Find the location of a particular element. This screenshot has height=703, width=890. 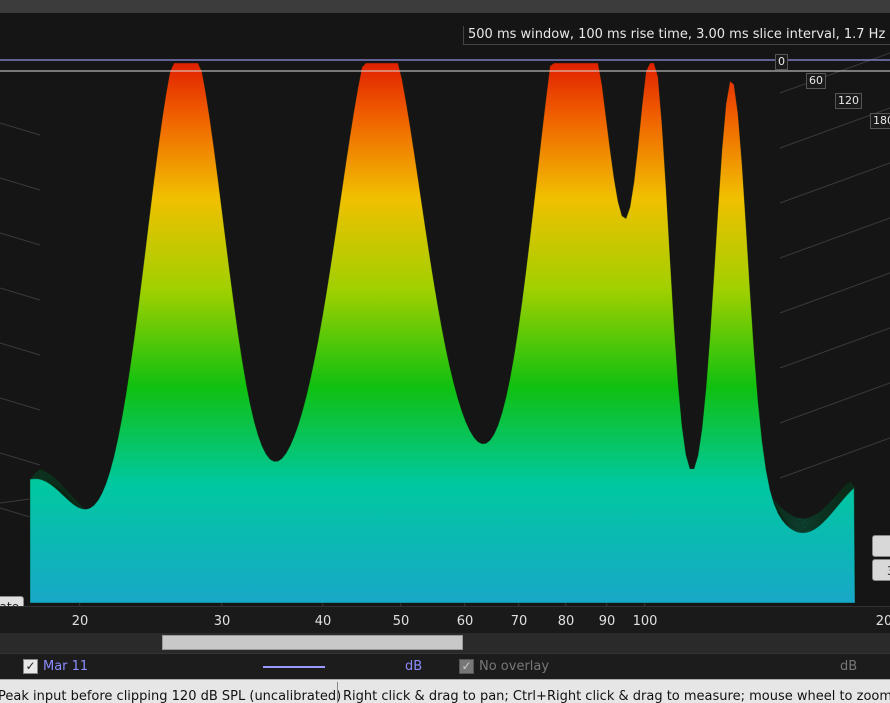

z-tick-label: 120 is located at coordinates (848, 101).